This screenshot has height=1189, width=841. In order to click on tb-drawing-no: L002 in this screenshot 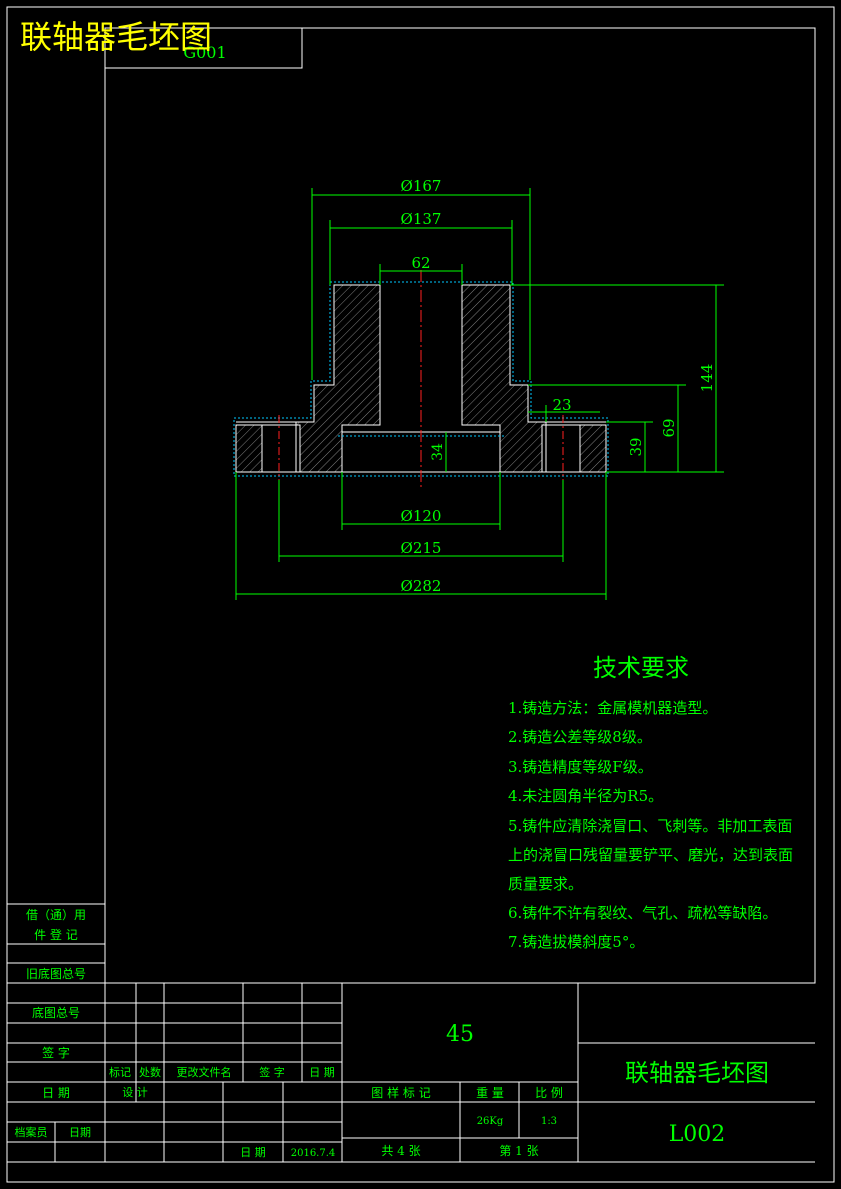, I will do `click(697, 1134)`.